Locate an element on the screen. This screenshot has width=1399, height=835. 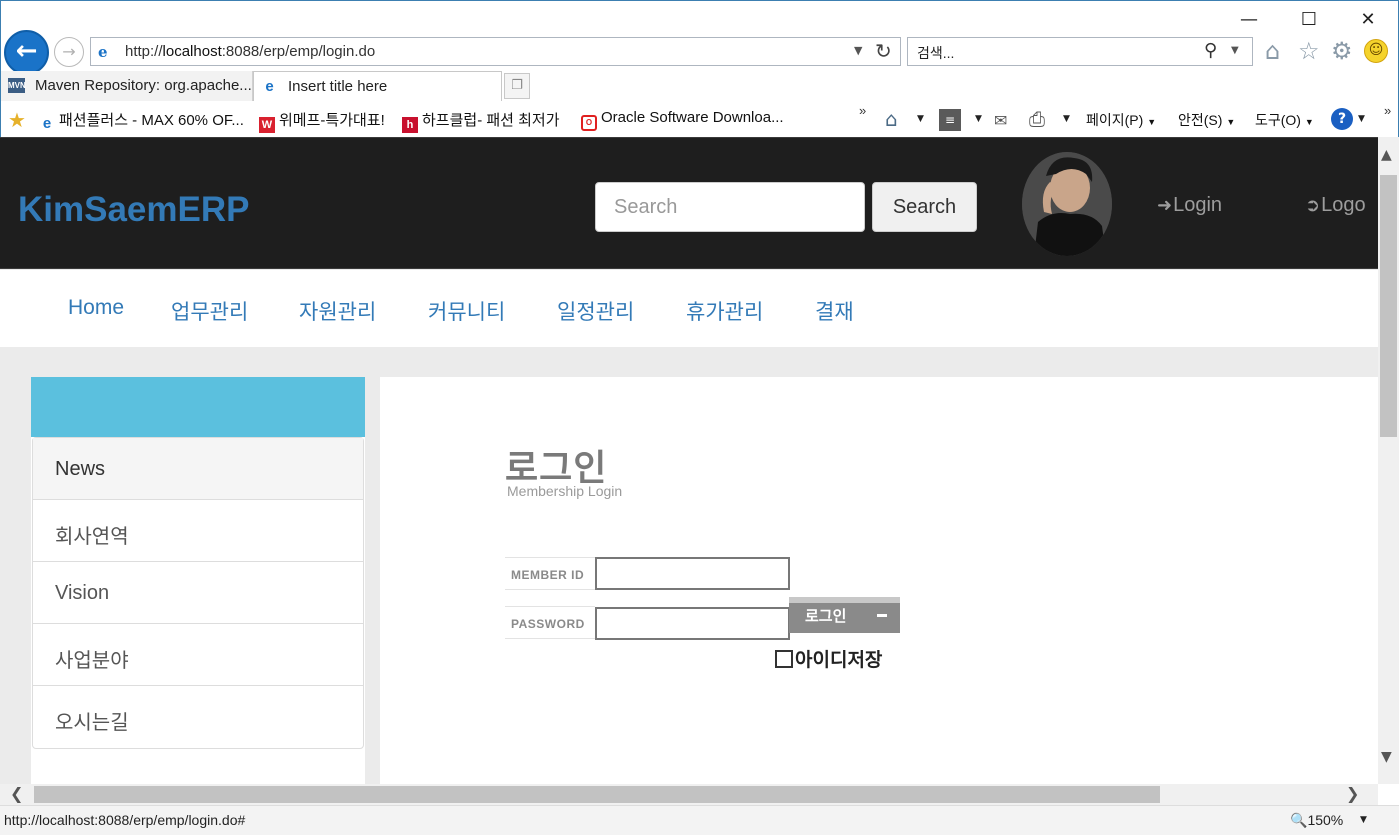
scroll-up-icon: ▲ is located at coordinates (1386, 155).